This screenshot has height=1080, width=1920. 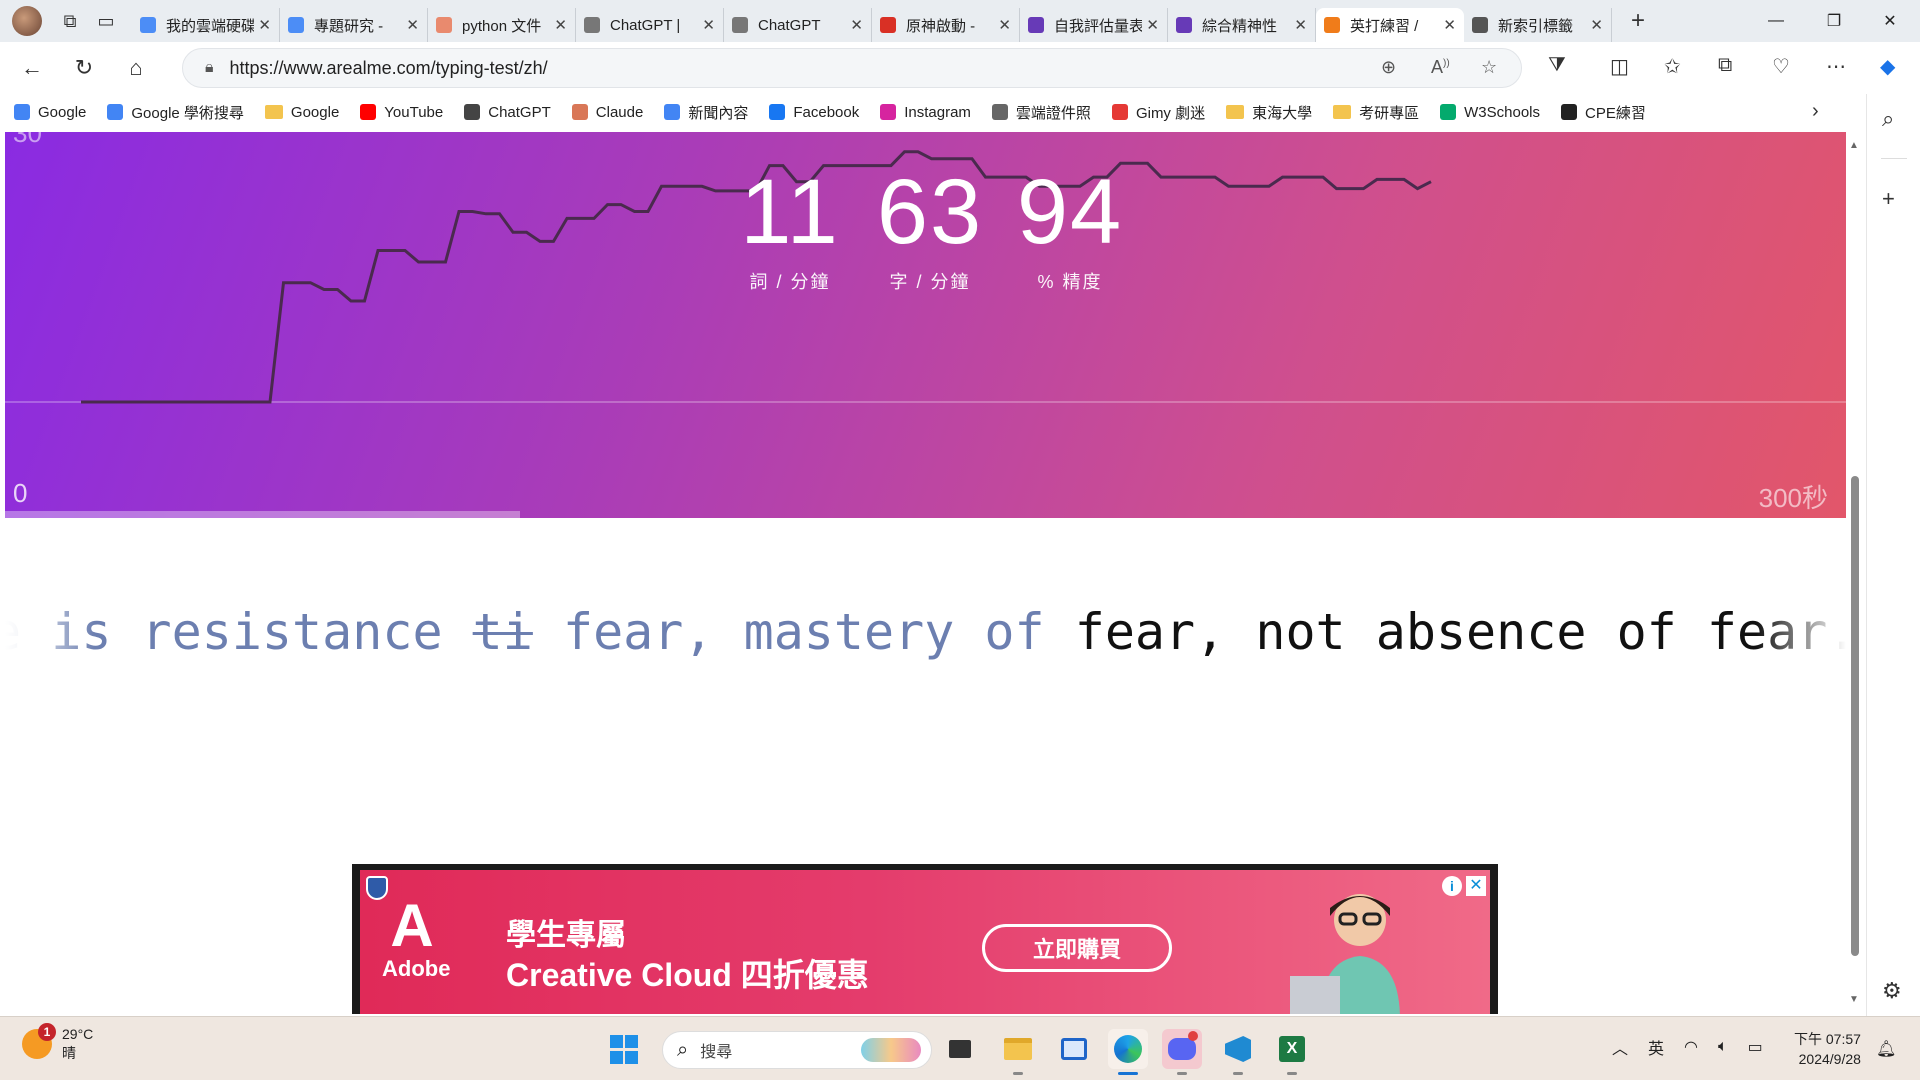 What do you see at coordinates (502, 25) in the screenshot?
I see `browser-tab: python 文件 ✕` at bounding box center [502, 25].